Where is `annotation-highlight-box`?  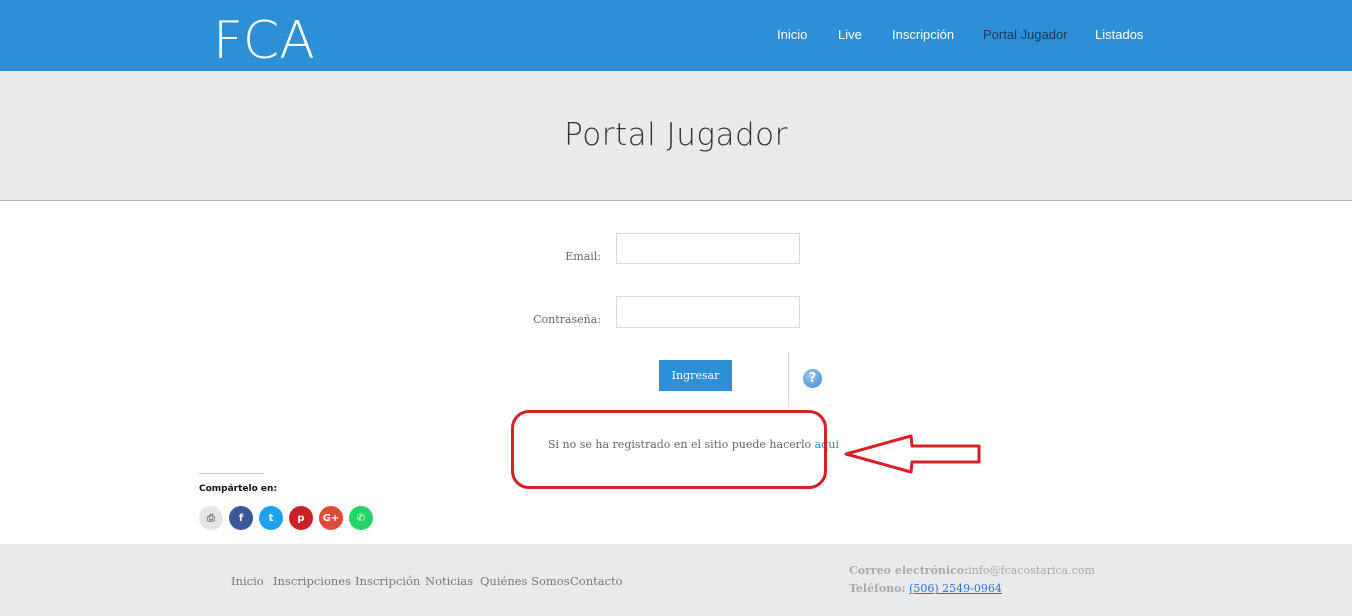 annotation-highlight-box is located at coordinates (669, 449).